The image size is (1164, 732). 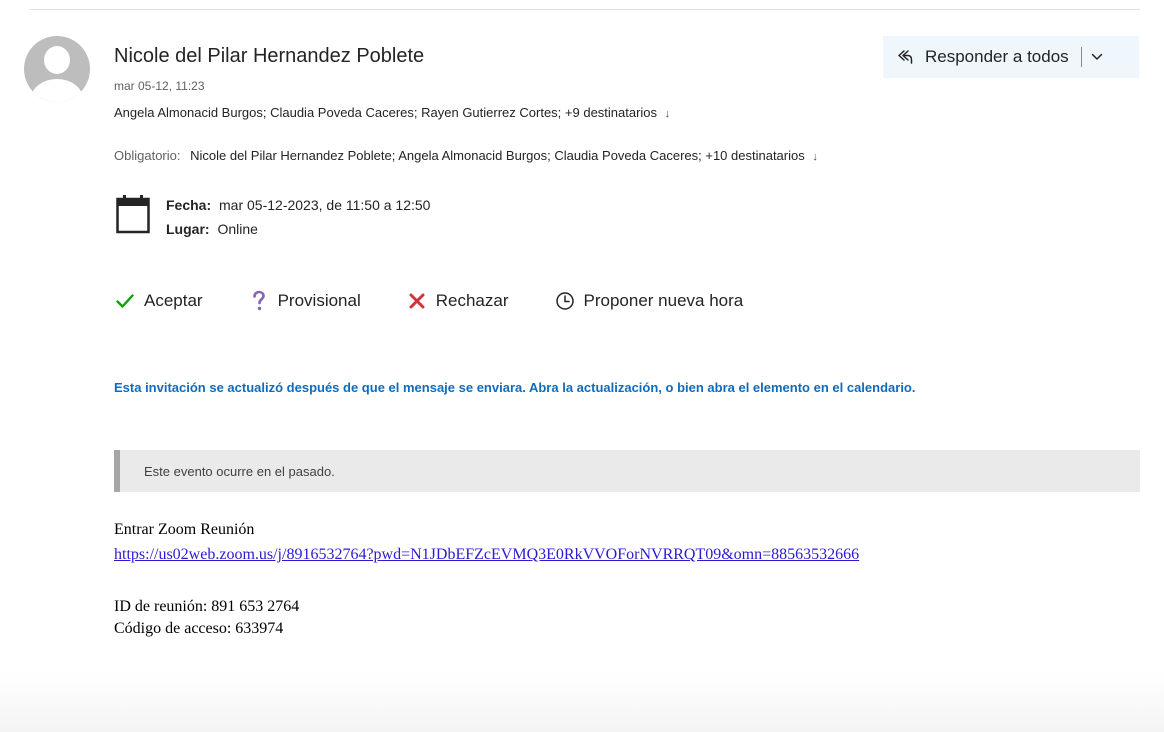 What do you see at coordinates (417, 301) in the screenshot?
I see `x-icon` at bounding box center [417, 301].